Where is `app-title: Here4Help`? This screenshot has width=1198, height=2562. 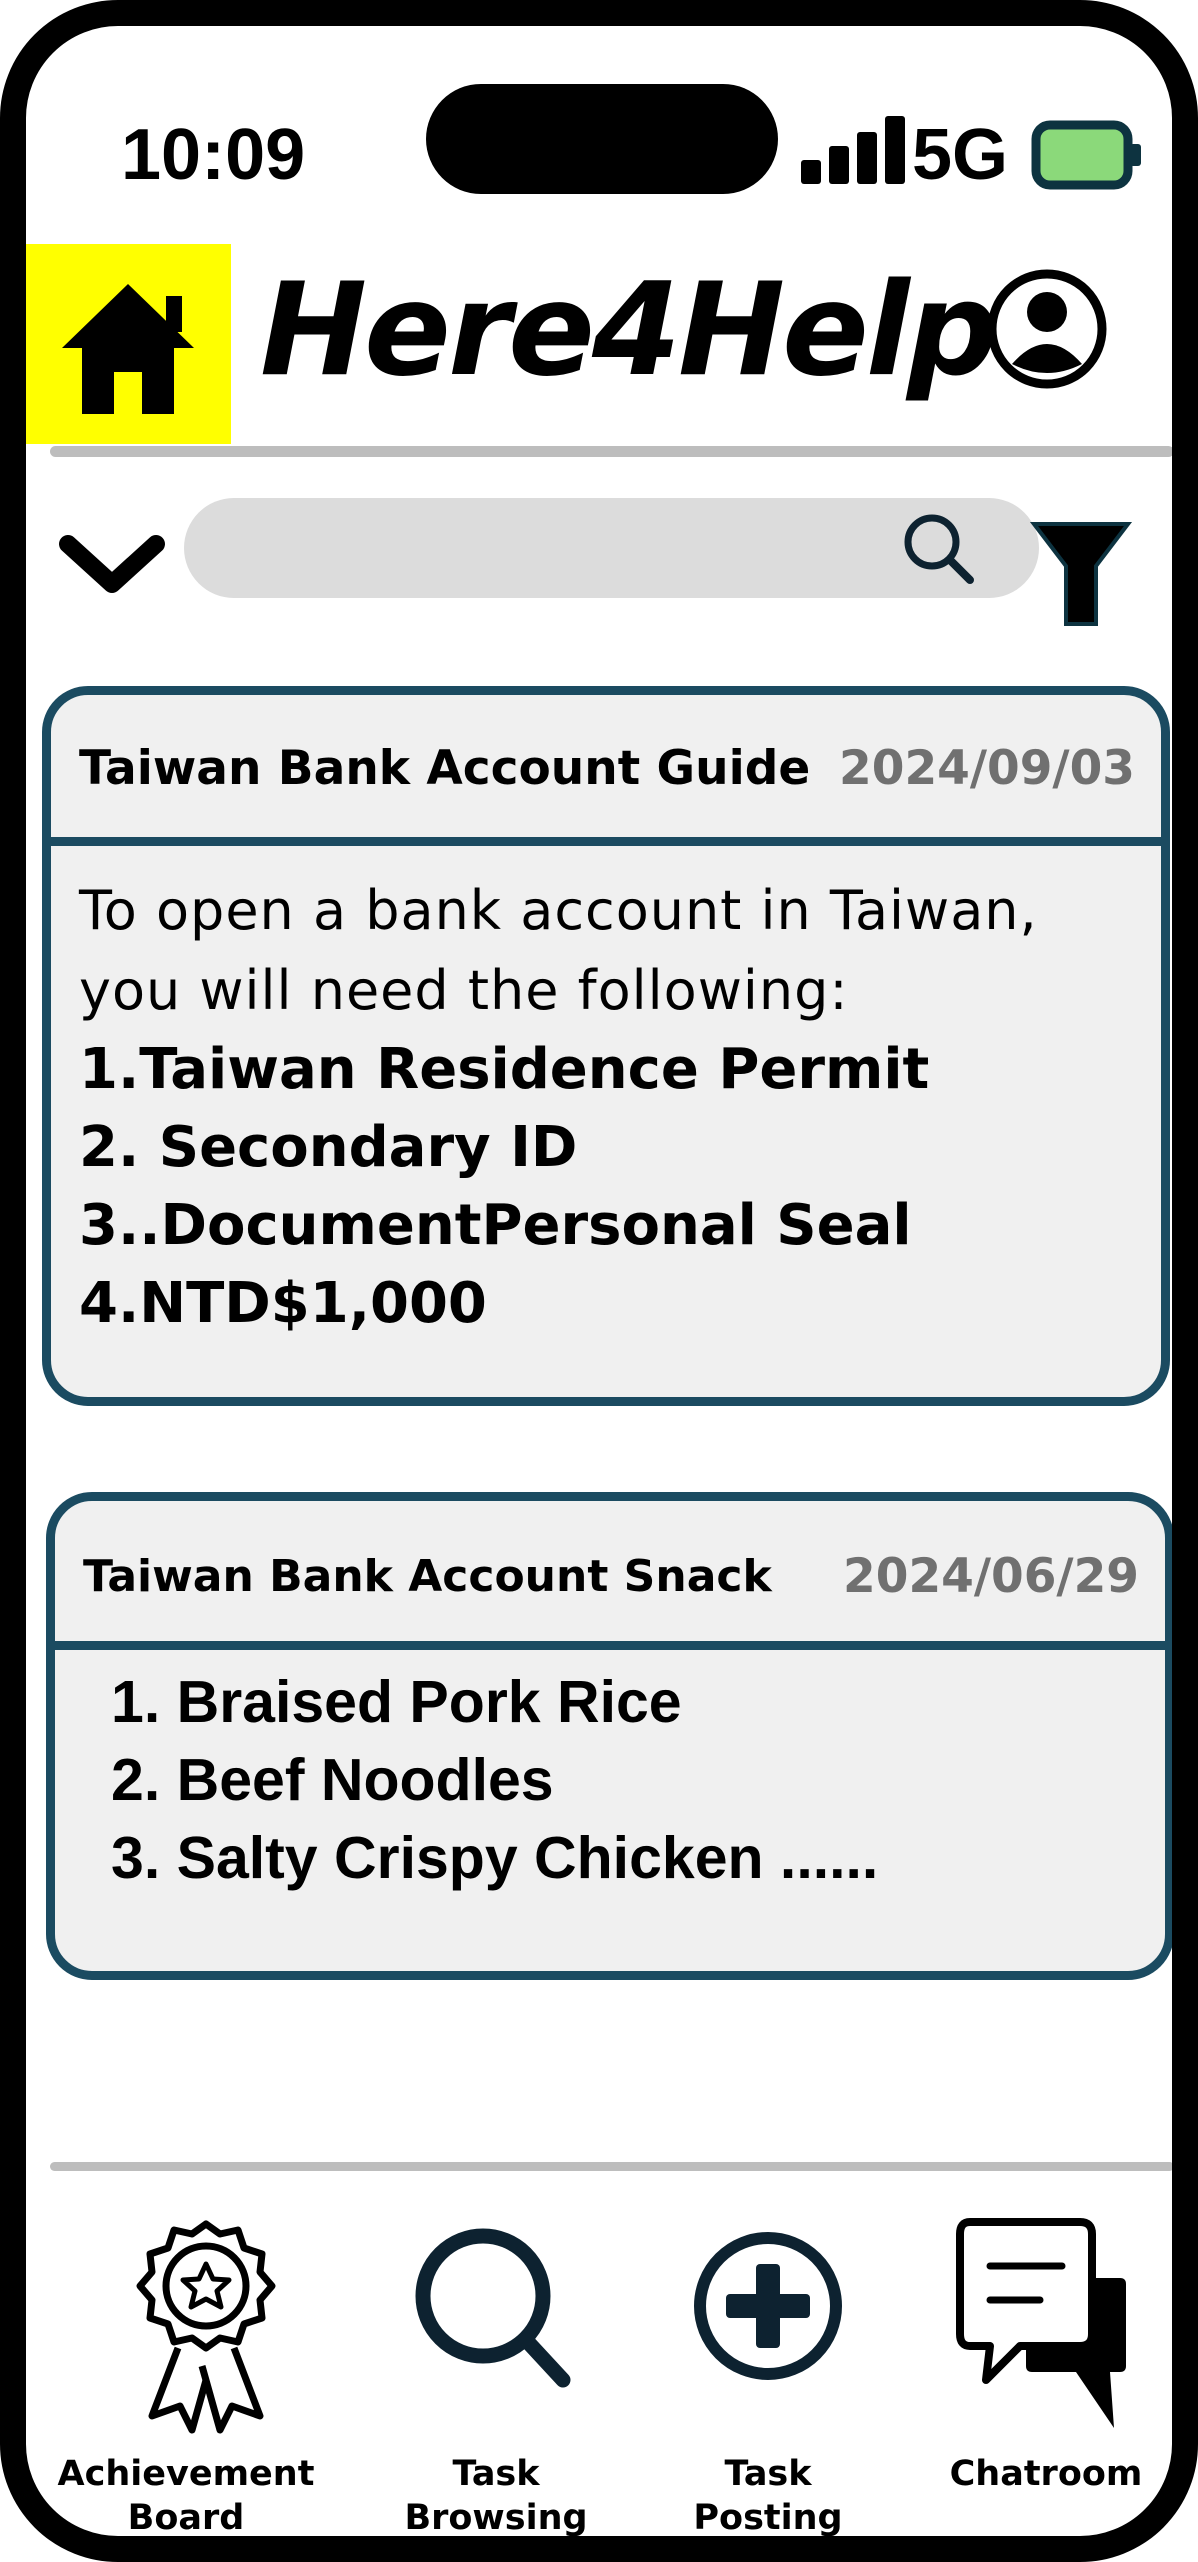
app-title: Here4Help is located at coordinates (629, 330).